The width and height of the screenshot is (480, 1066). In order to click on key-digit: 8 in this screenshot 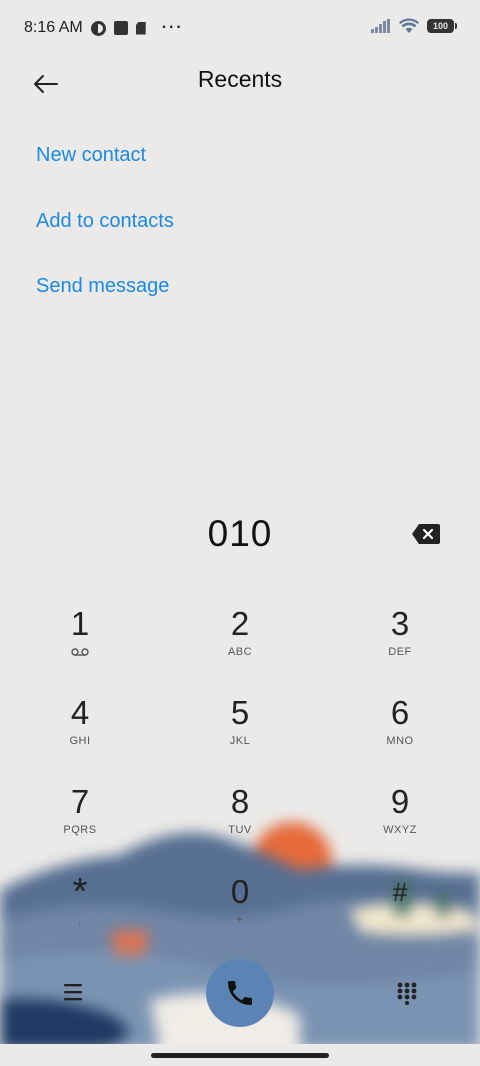, I will do `click(240, 801)`.